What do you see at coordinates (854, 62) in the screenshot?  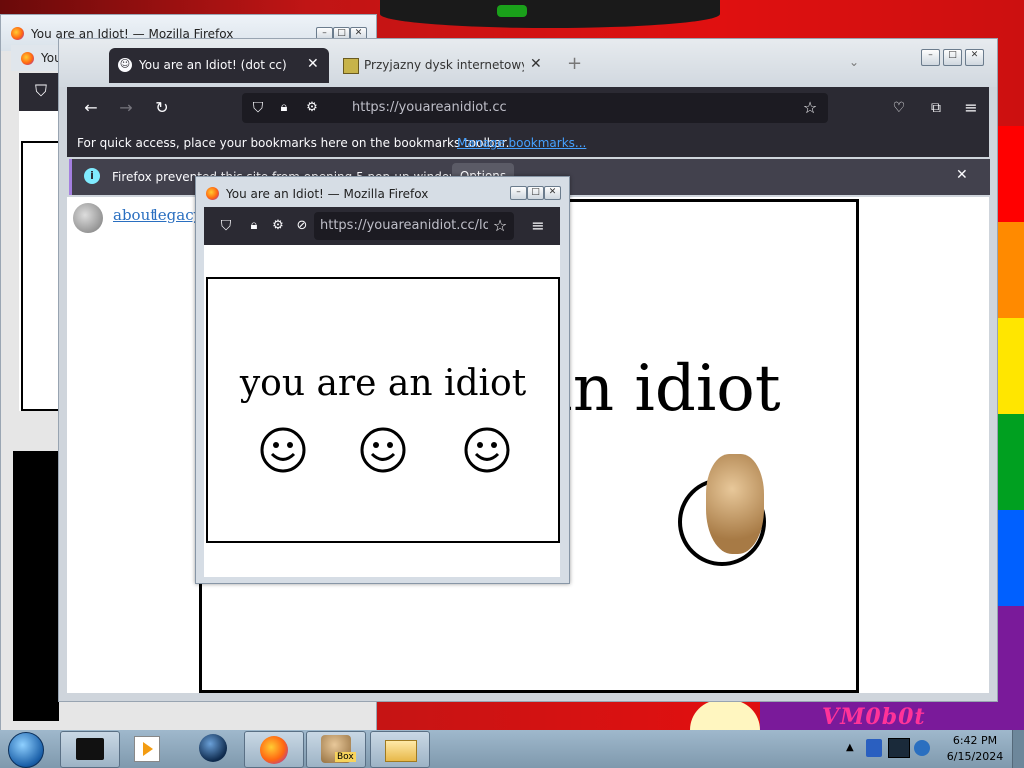 I see `tab-list-icon: ⌄` at bounding box center [854, 62].